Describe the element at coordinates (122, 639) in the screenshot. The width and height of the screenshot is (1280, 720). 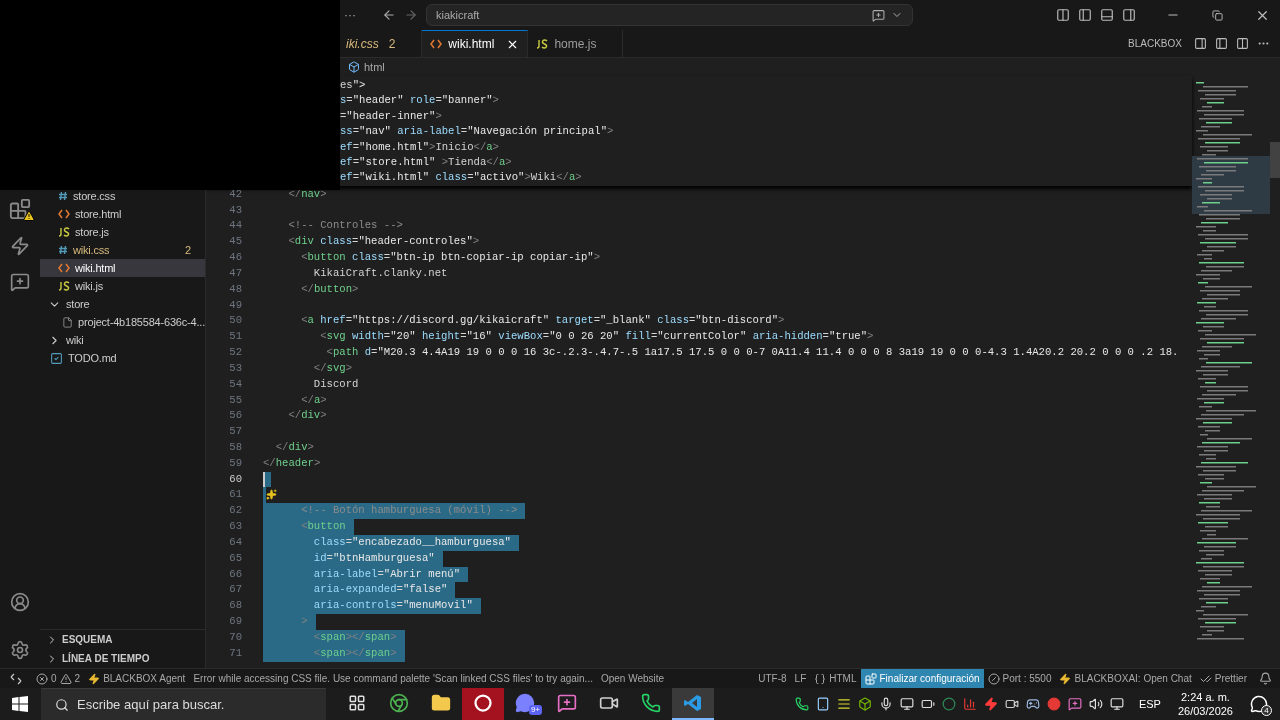
I see `sidebar-section-header: ESQUEMA` at that location.